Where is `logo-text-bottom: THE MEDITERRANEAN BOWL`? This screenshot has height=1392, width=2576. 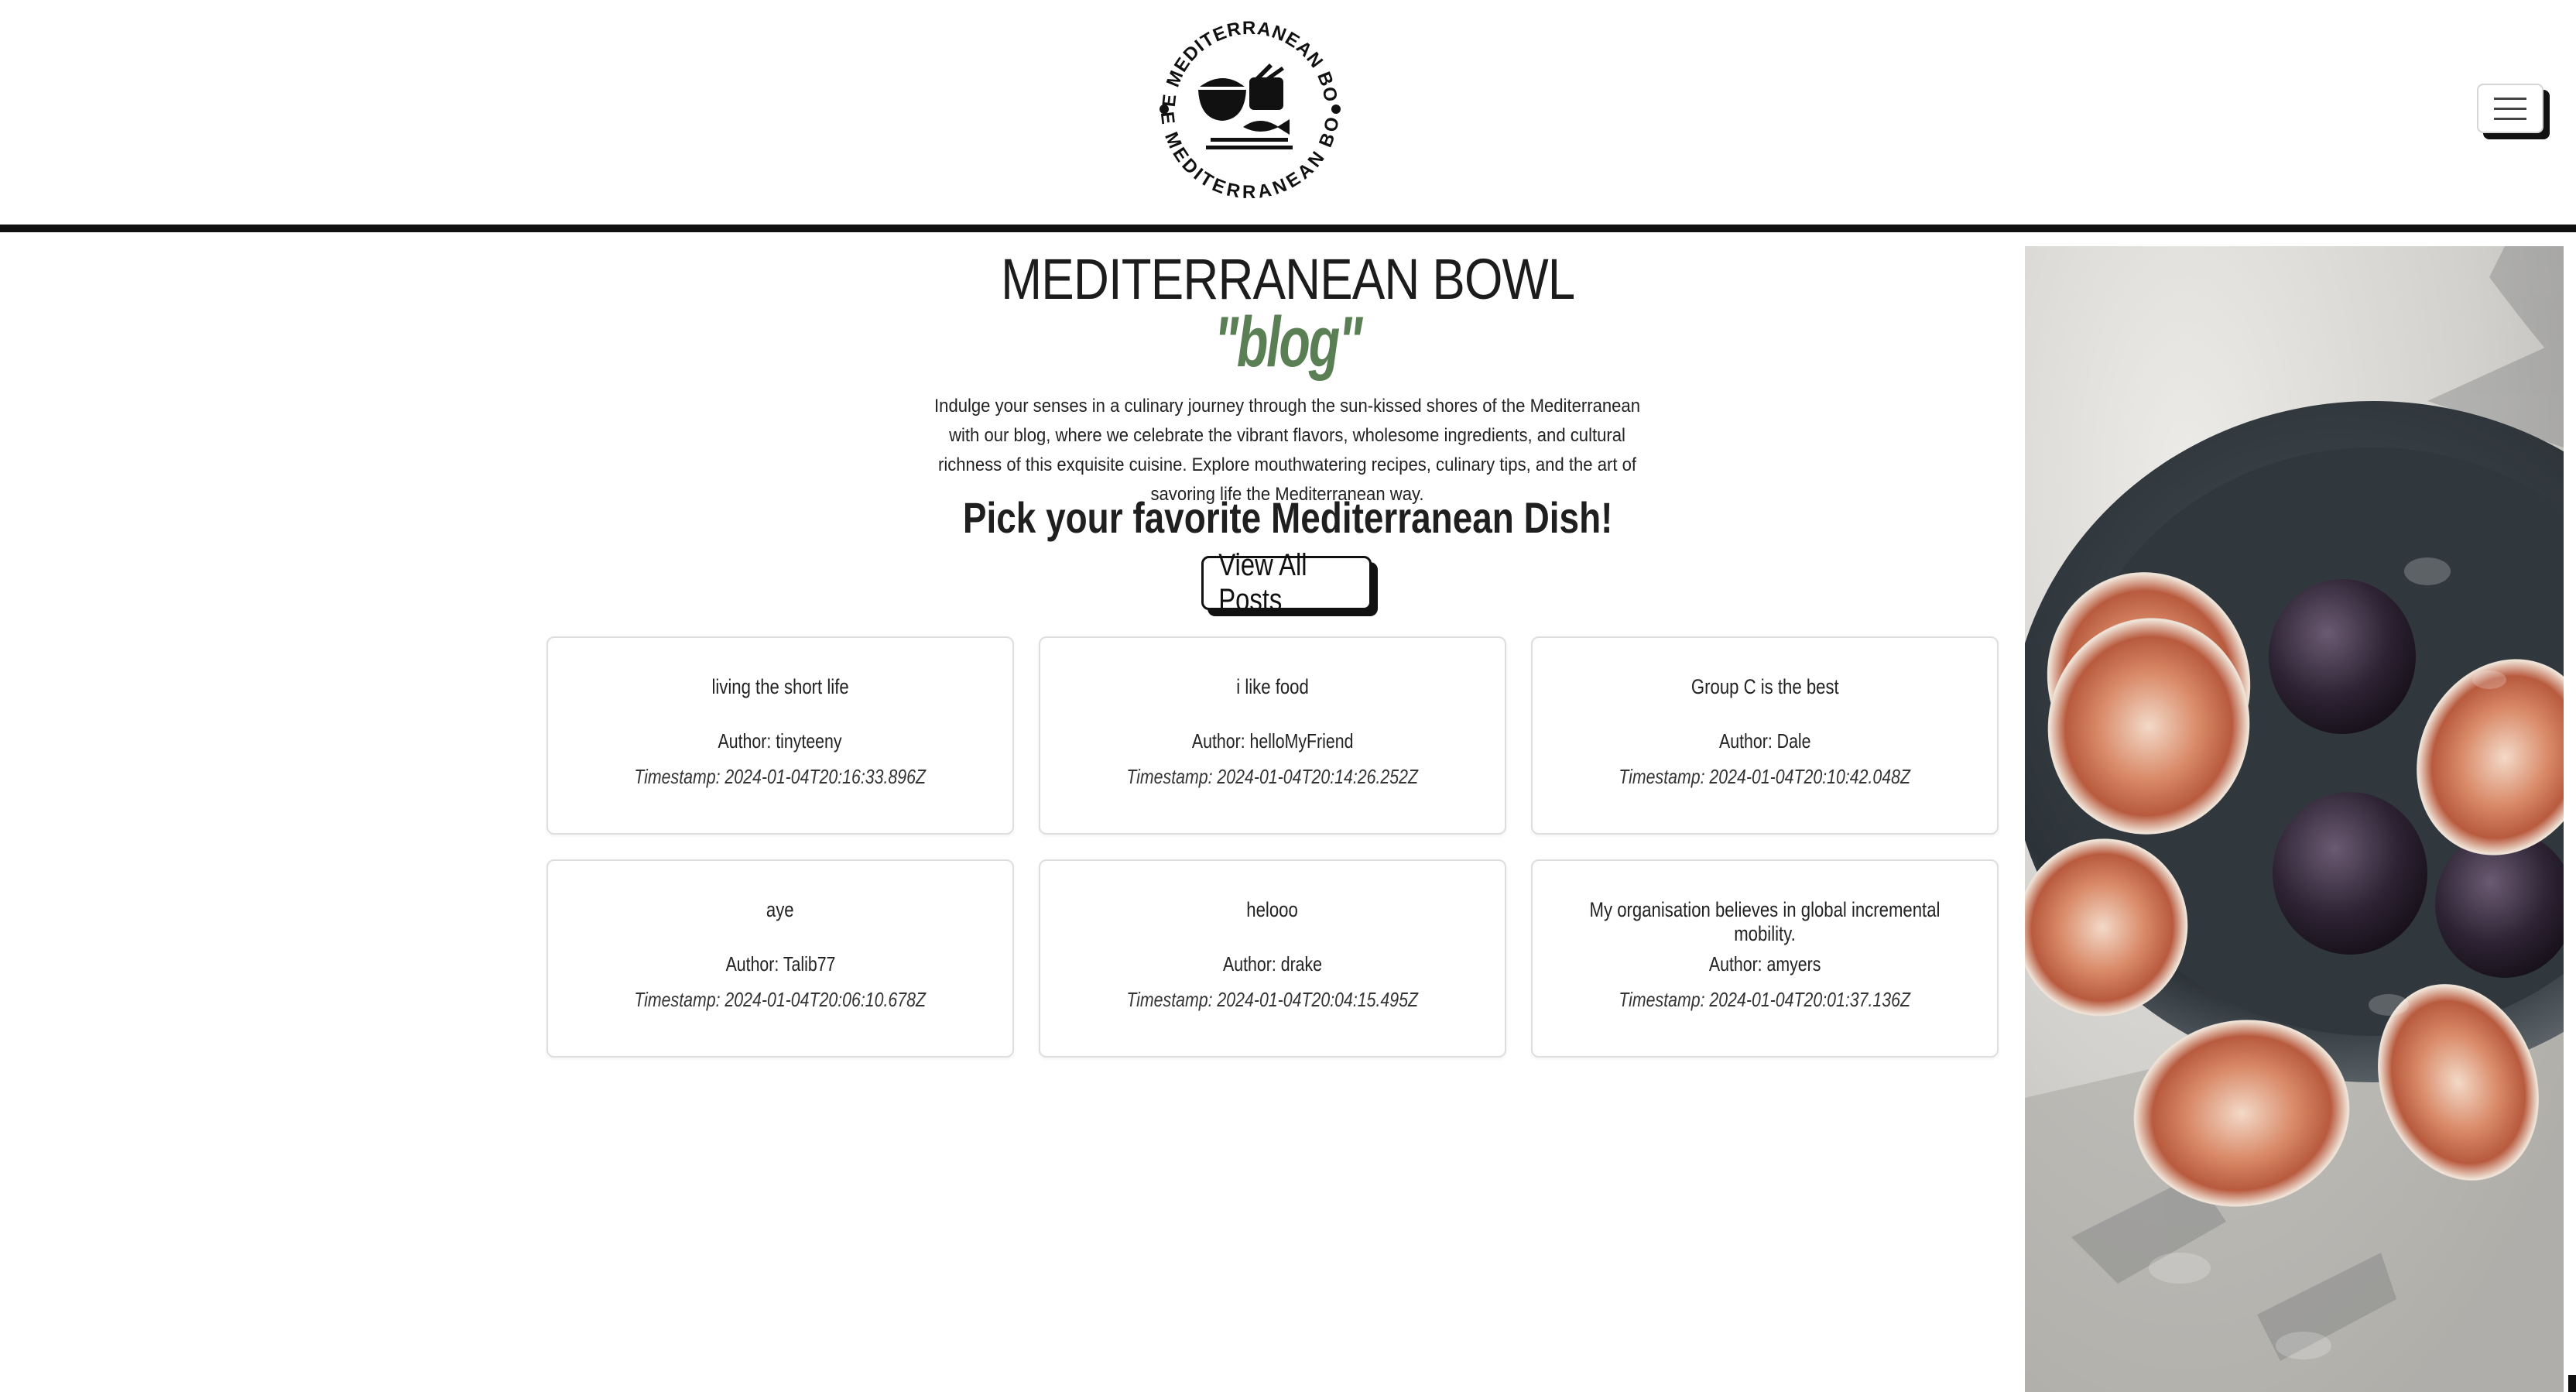
logo-text-bottom: THE MEDITERRANEAN BOWL is located at coordinates (1248, 108).